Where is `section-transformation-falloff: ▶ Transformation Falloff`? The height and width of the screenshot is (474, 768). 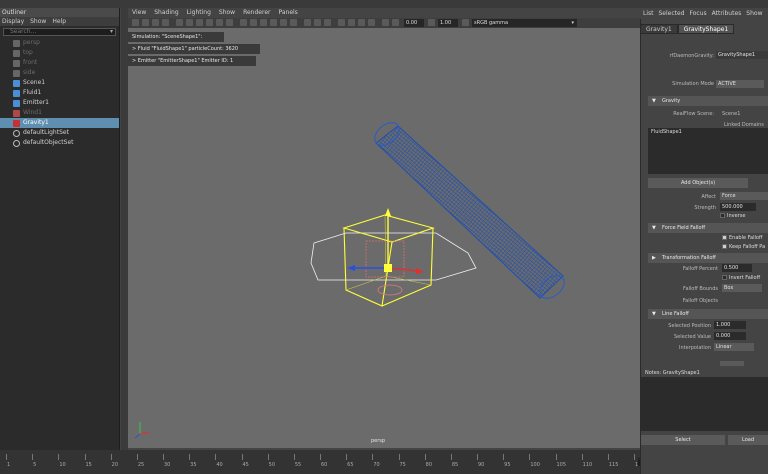 section-transformation-falloff: ▶ Transformation Falloff is located at coordinates (708, 258).